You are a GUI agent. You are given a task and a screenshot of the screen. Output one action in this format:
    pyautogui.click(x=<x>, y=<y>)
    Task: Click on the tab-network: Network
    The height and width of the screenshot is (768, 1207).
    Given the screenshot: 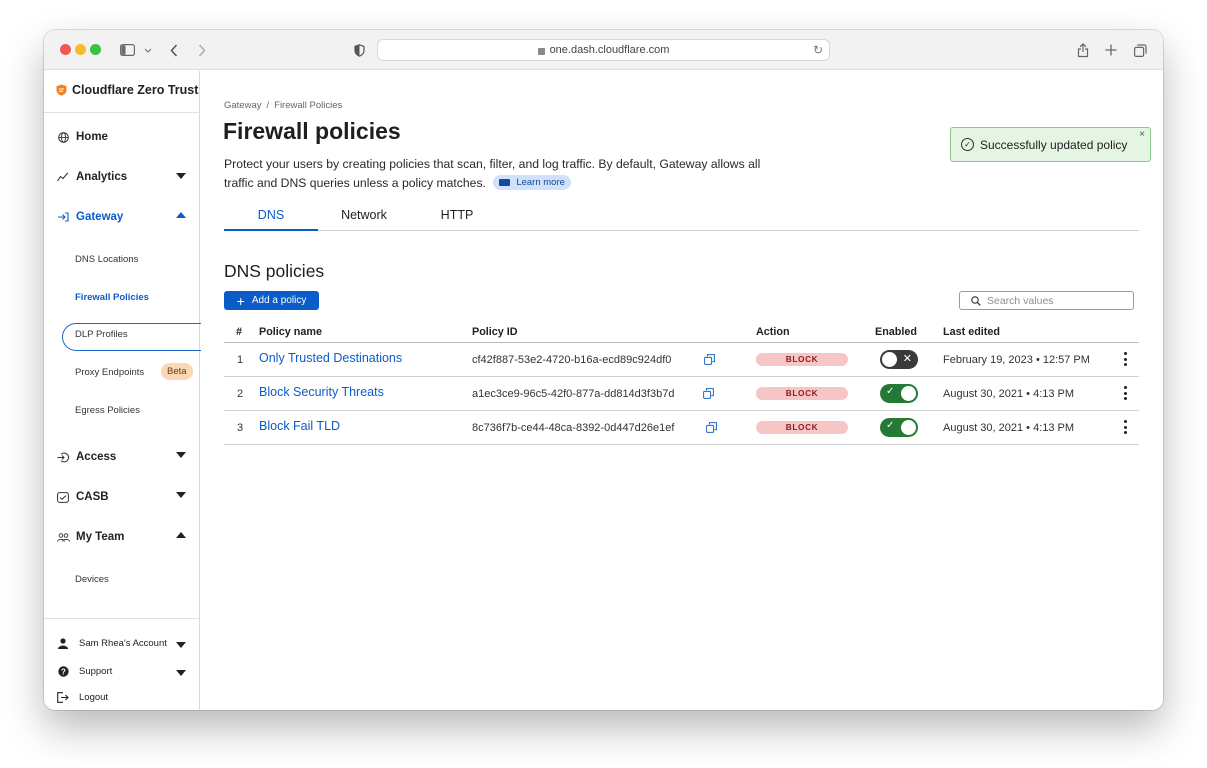 What is the action you would take?
    pyautogui.click(x=364, y=219)
    